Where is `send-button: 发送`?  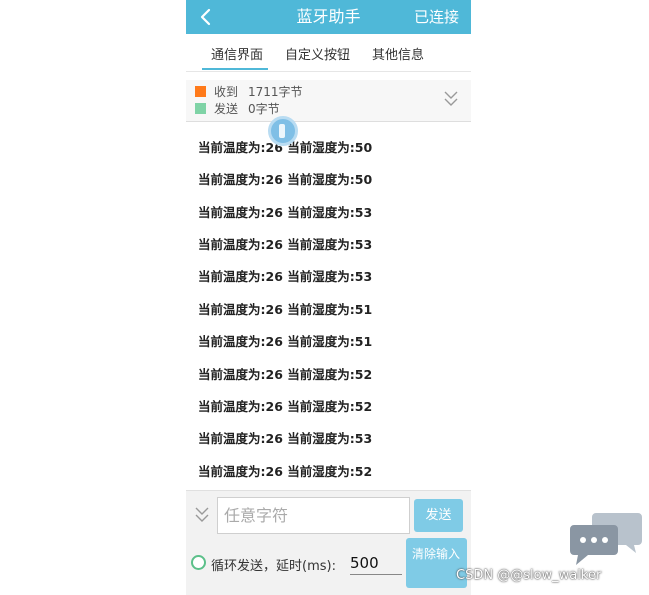 send-button: 发送 is located at coordinates (438, 515).